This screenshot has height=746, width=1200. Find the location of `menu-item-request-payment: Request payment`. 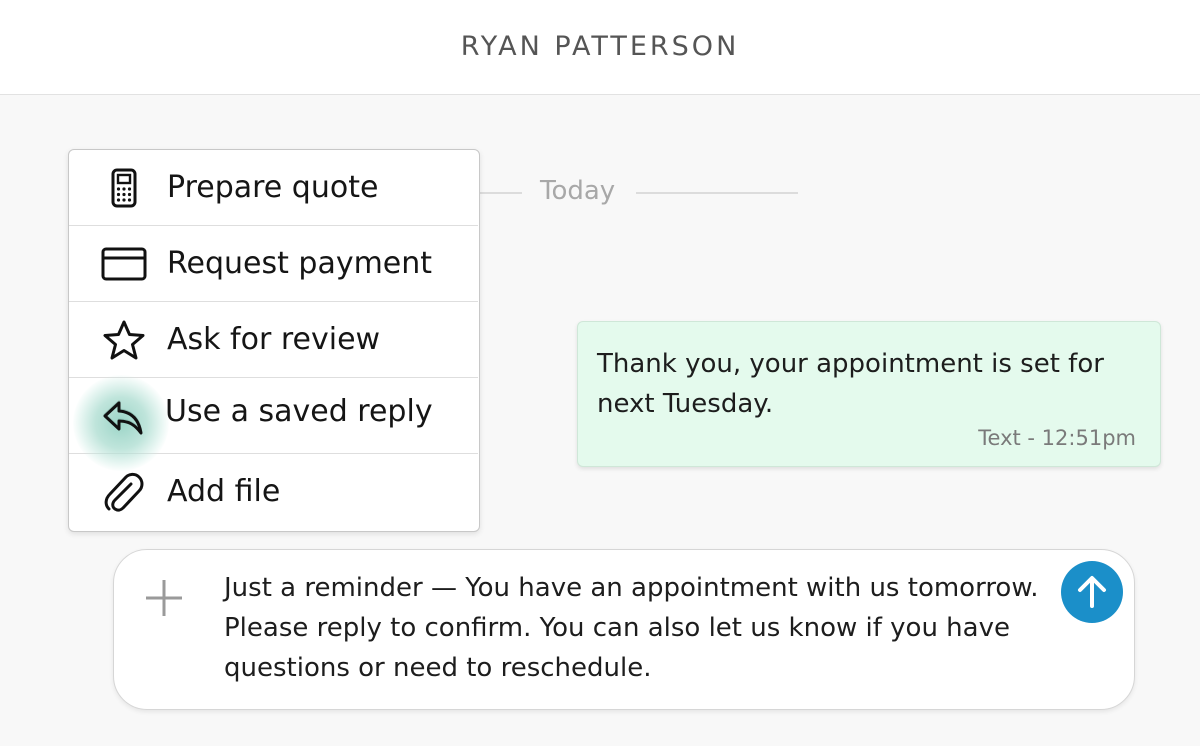

menu-item-request-payment: Request payment is located at coordinates (273, 264).